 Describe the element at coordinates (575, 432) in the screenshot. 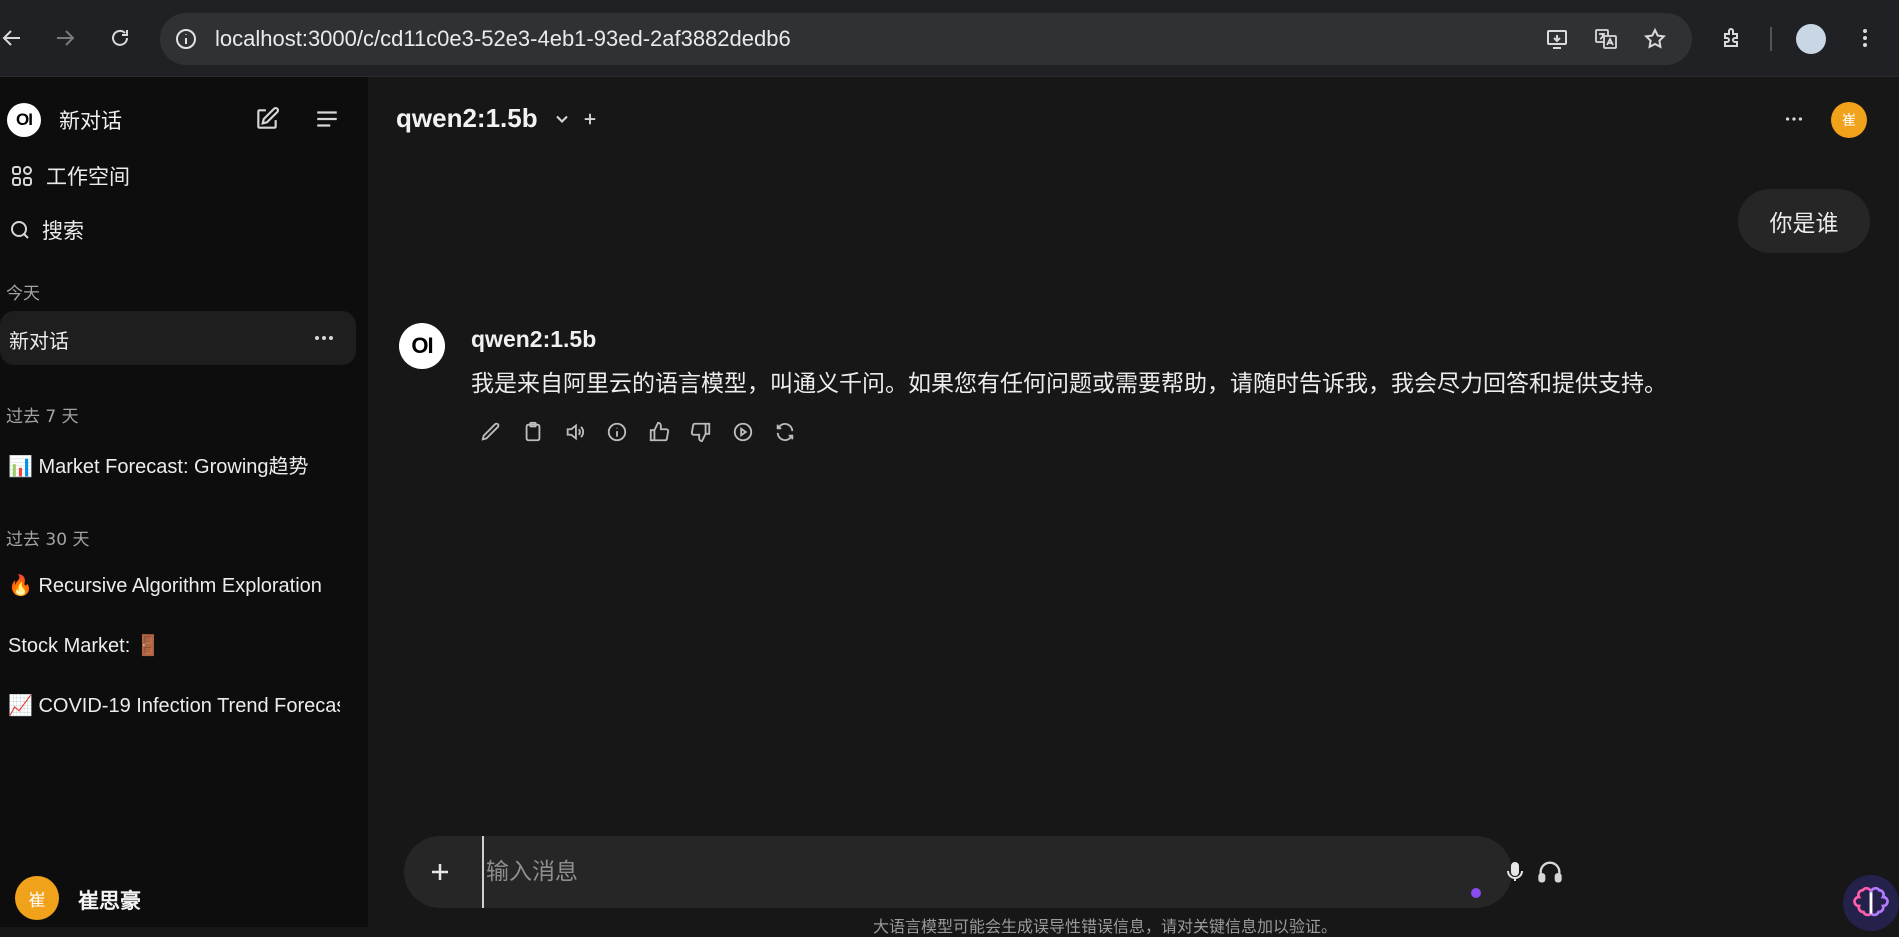

I see `read-aloud-icon` at that location.